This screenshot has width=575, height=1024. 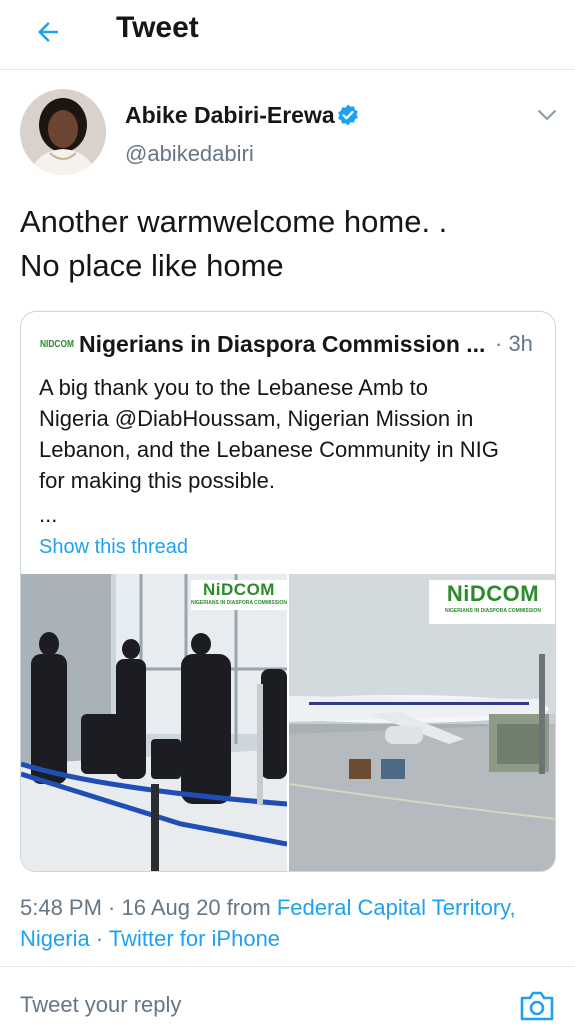 I want to click on quoted-timestamp: · 3h, so click(x=514, y=343).